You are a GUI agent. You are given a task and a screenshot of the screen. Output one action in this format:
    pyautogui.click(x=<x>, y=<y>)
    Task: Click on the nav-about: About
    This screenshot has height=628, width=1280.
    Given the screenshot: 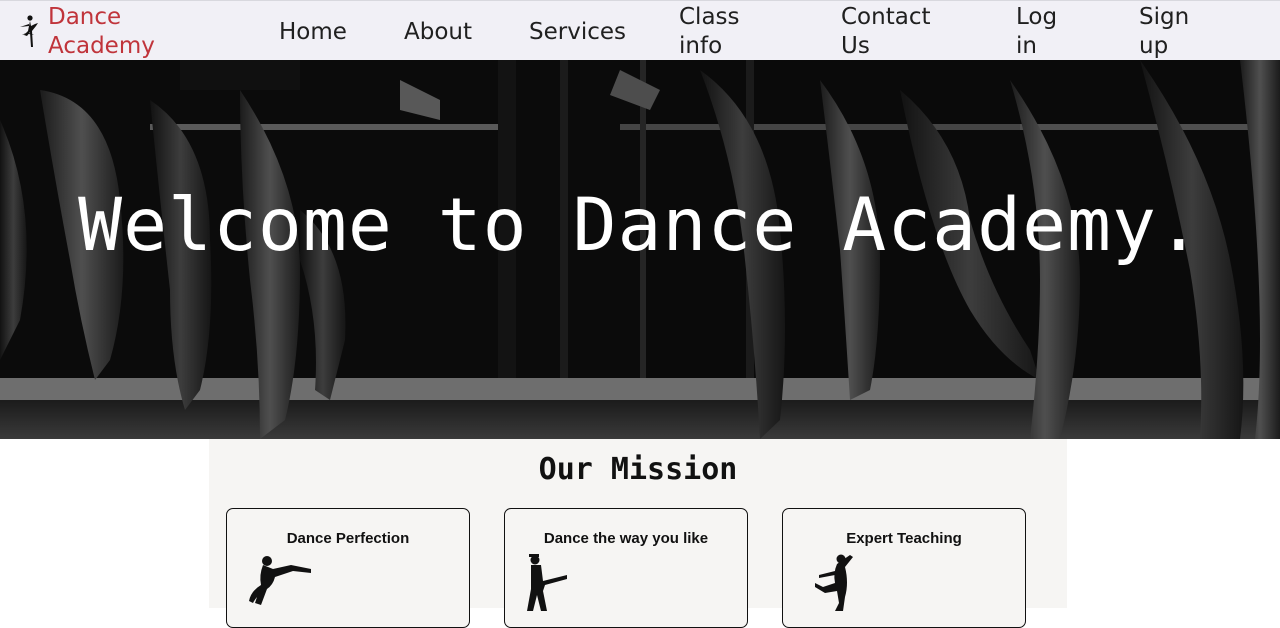 What is the action you would take?
    pyautogui.click(x=438, y=32)
    